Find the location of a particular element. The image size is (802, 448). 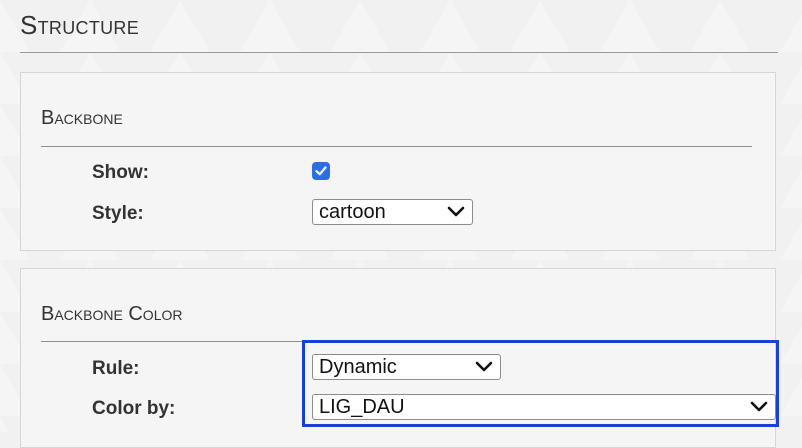

style-select-value: cartoon is located at coordinates (352, 211).